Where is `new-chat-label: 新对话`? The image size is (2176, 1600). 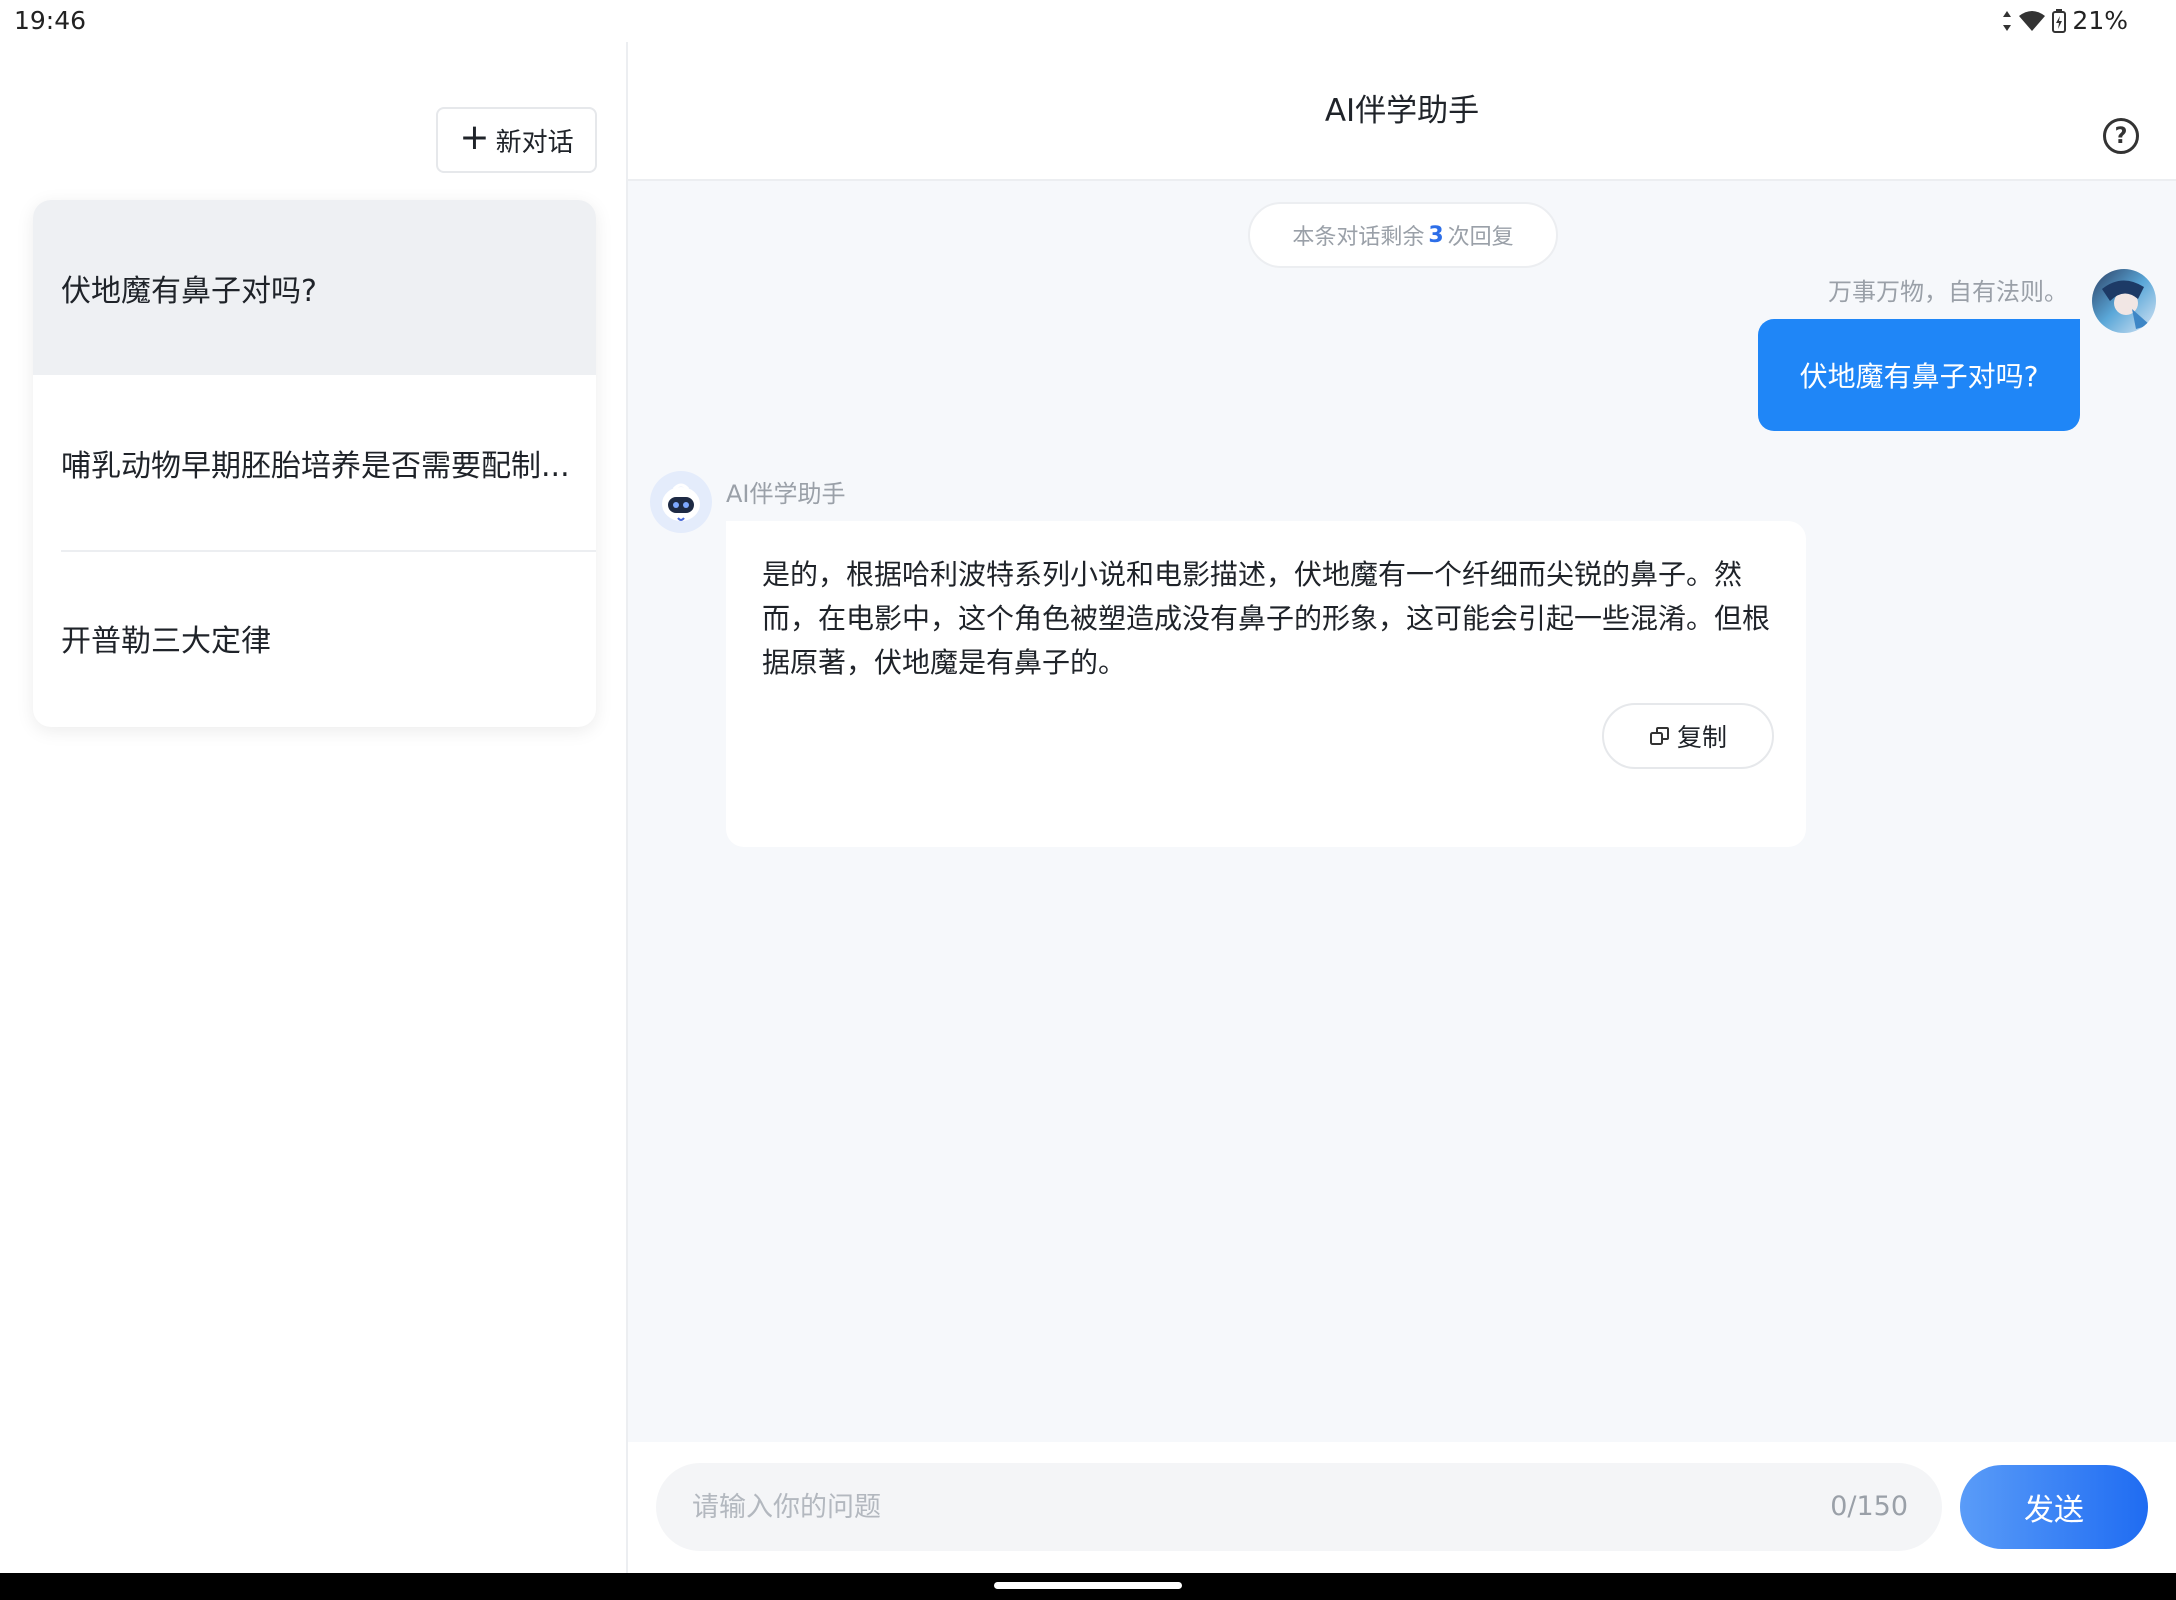
new-chat-label: 新对话 is located at coordinates (534, 142).